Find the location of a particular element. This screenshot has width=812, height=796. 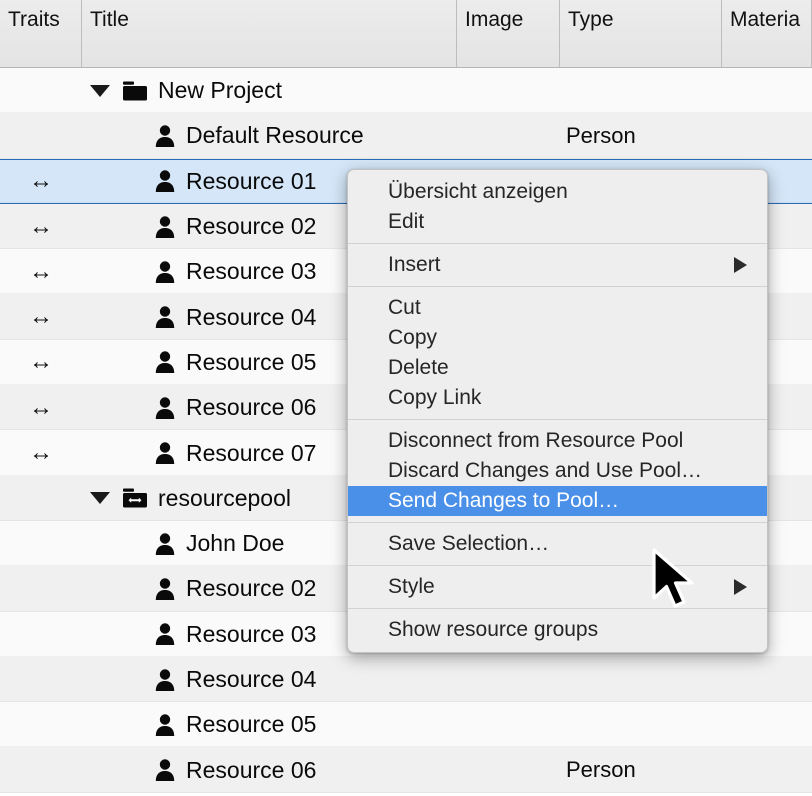

menu-item-label: Show resource groups is located at coordinates (493, 629).